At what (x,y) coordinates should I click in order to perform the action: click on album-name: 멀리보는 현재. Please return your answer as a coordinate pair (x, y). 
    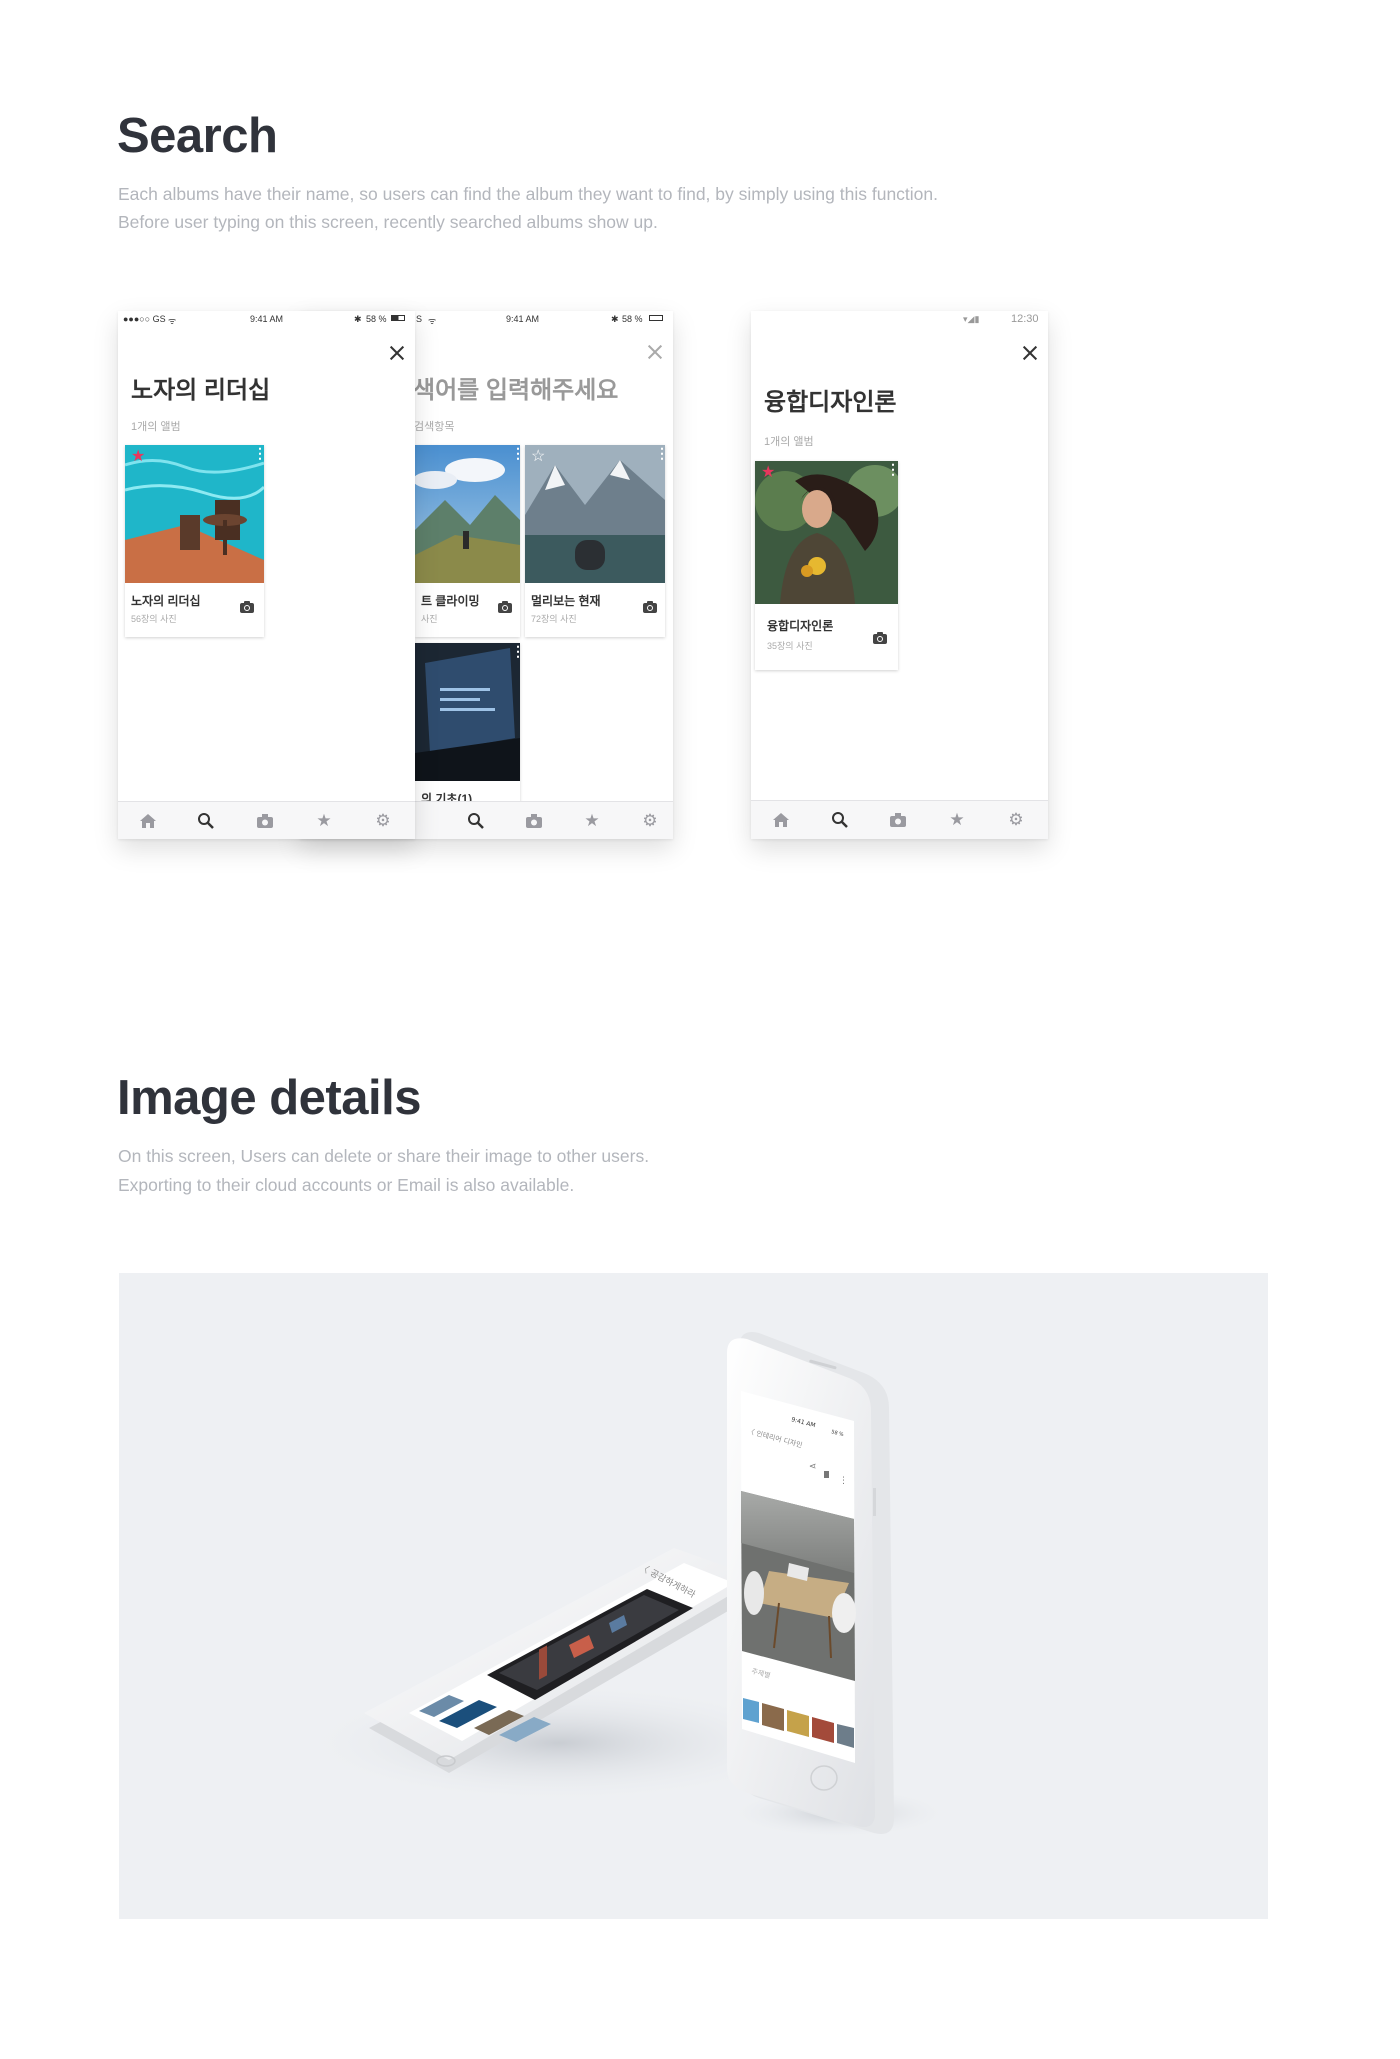
    Looking at the image, I should click on (566, 601).